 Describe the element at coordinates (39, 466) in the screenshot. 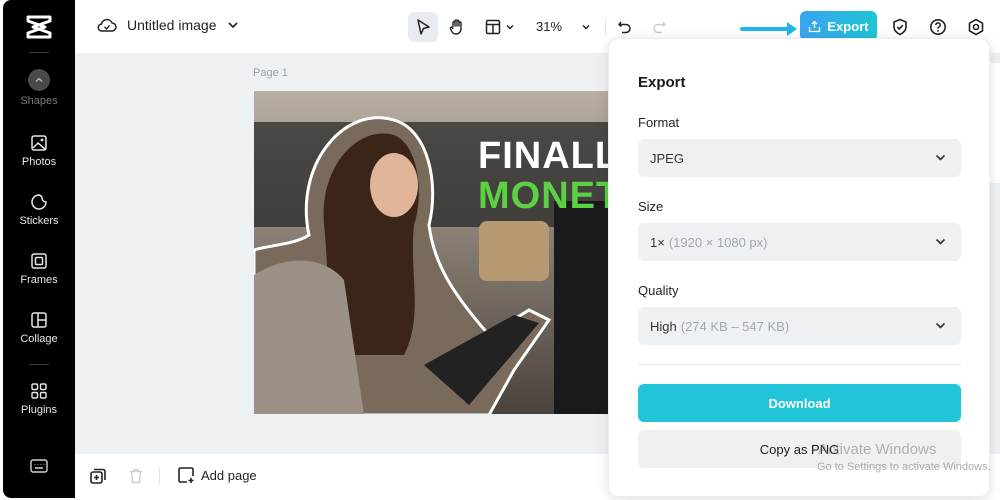

I see `keyboard-icon` at that location.